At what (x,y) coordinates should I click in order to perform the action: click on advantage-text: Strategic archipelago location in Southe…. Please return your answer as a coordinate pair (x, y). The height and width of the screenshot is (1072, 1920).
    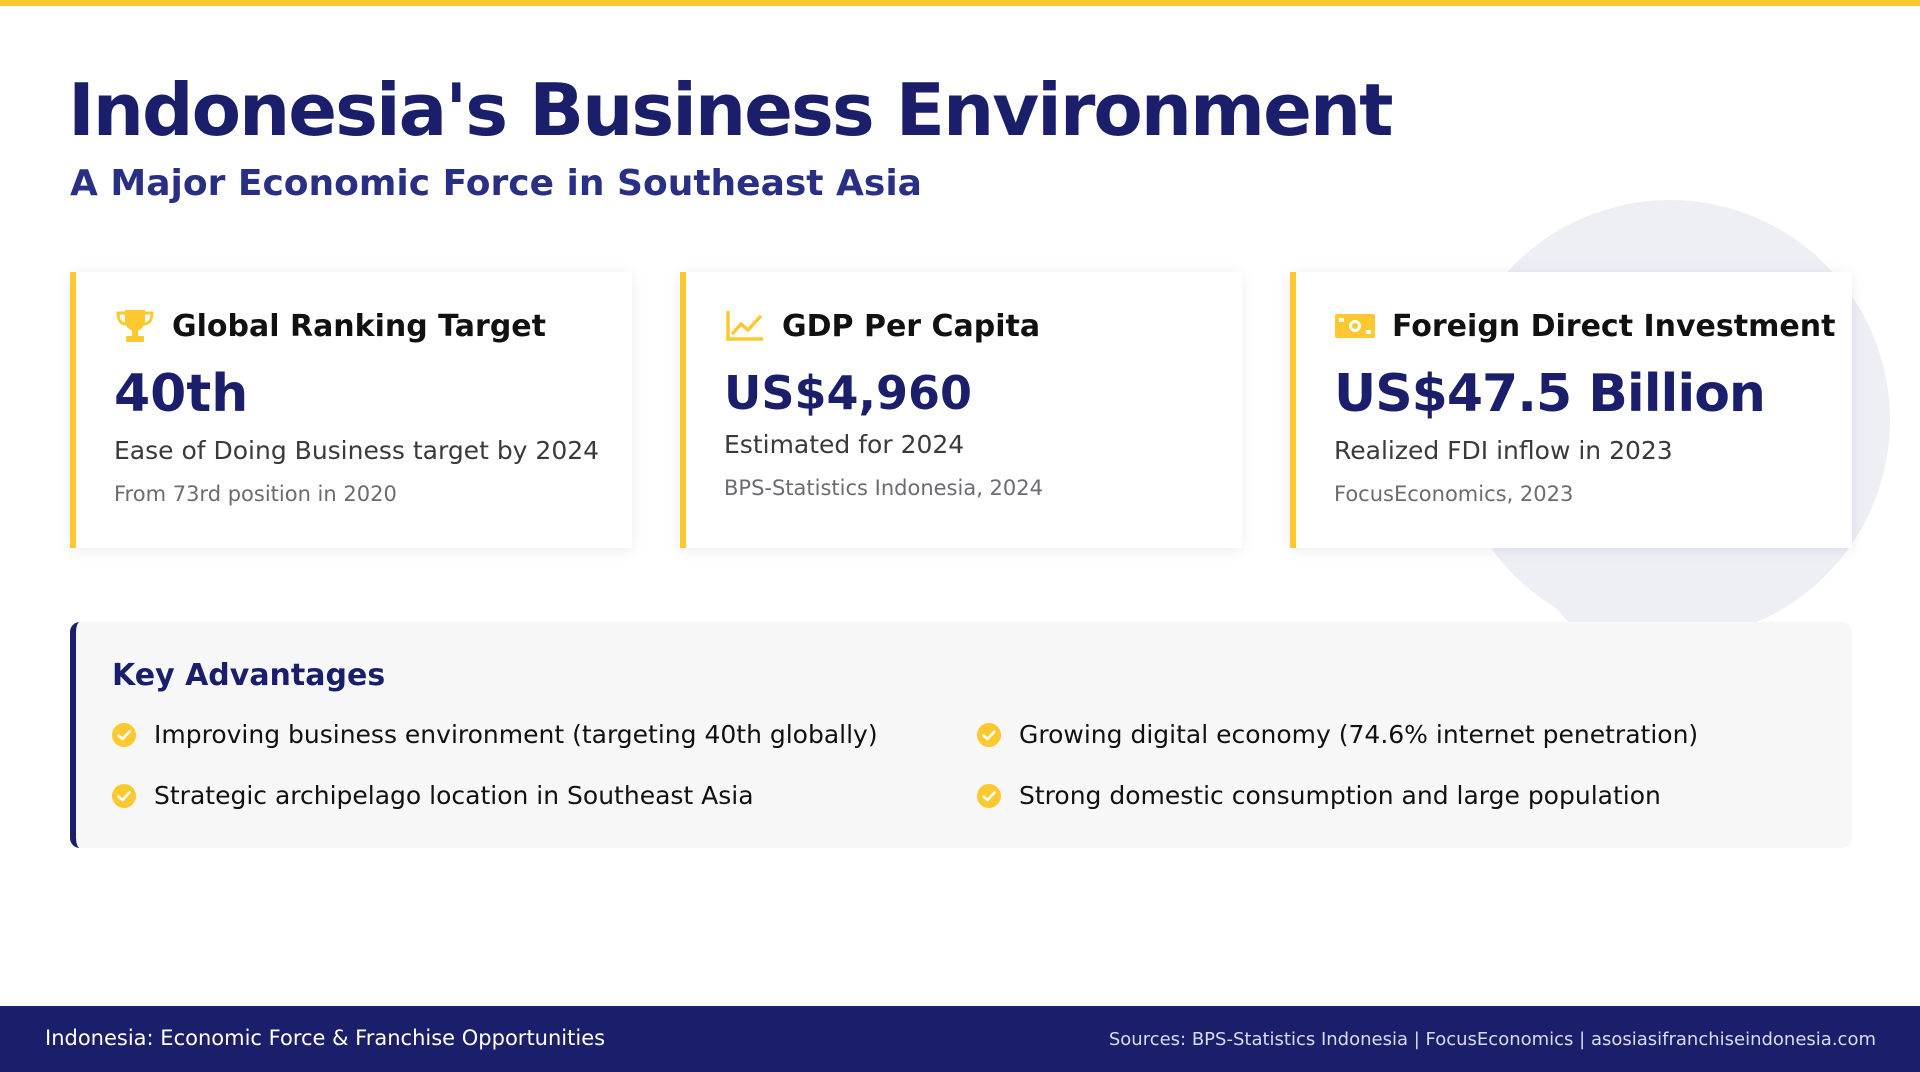
    Looking at the image, I should click on (454, 795).